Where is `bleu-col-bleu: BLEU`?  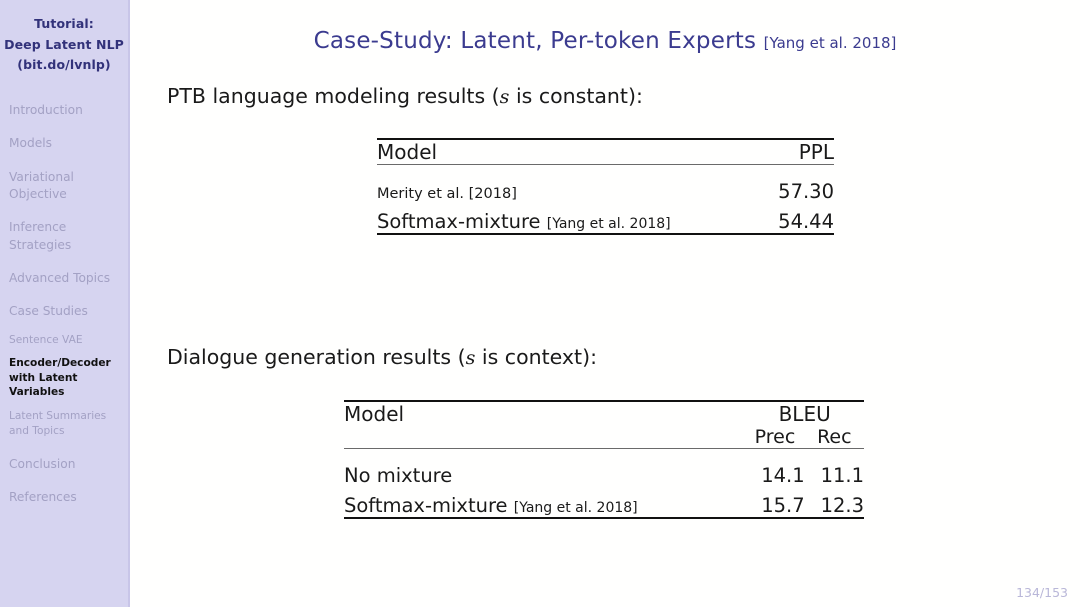
bleu-col-bleu: BLEU is located at coordinates (804, 413).